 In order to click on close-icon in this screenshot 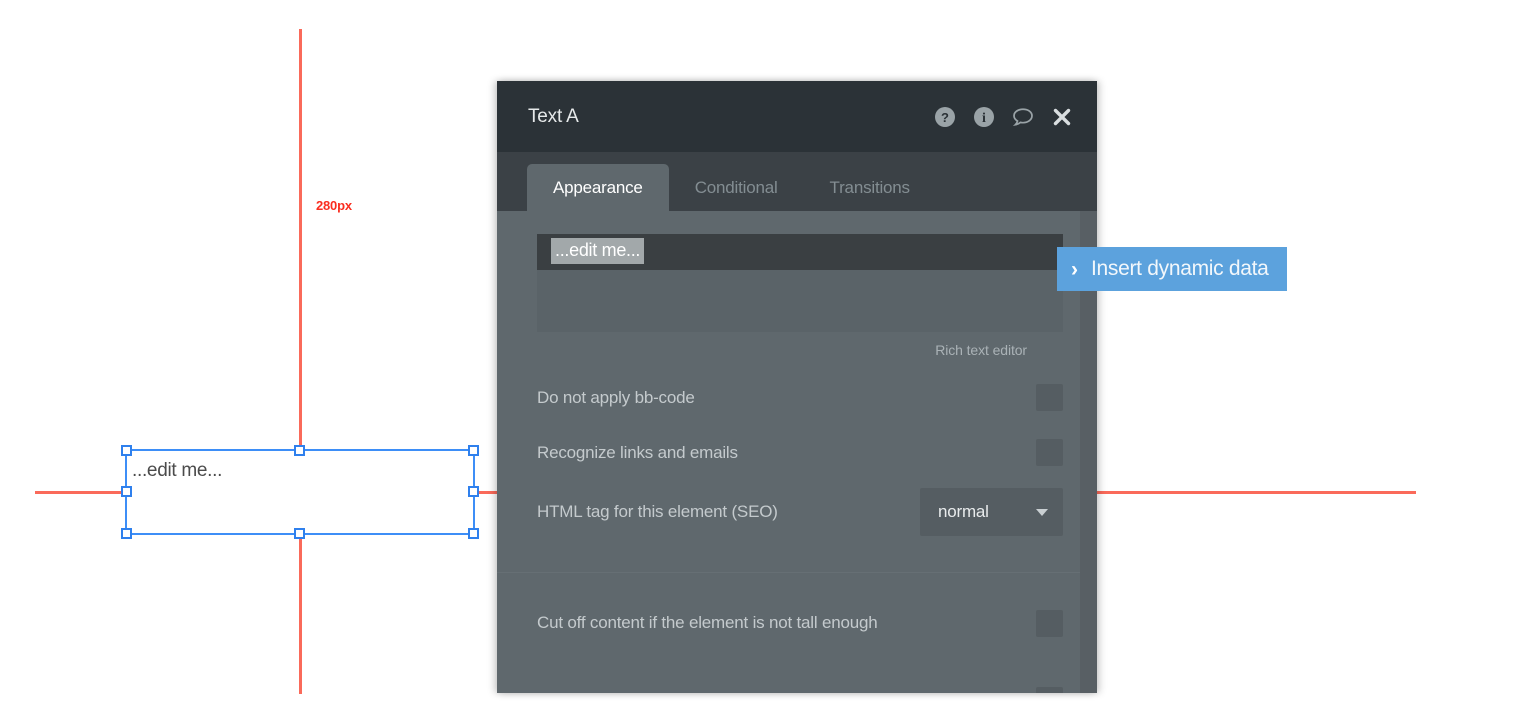, I will do `click(1062, 117)`.